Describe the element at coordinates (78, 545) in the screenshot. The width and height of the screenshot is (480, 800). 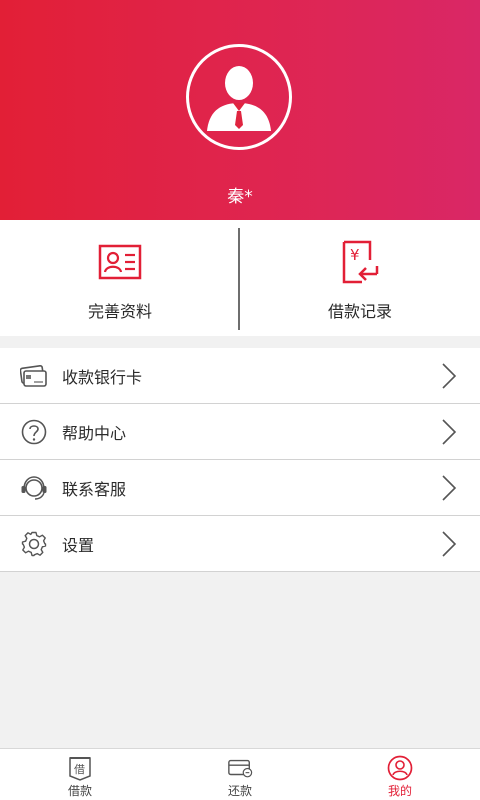
I see `menu-item-label: 设置` at that location.